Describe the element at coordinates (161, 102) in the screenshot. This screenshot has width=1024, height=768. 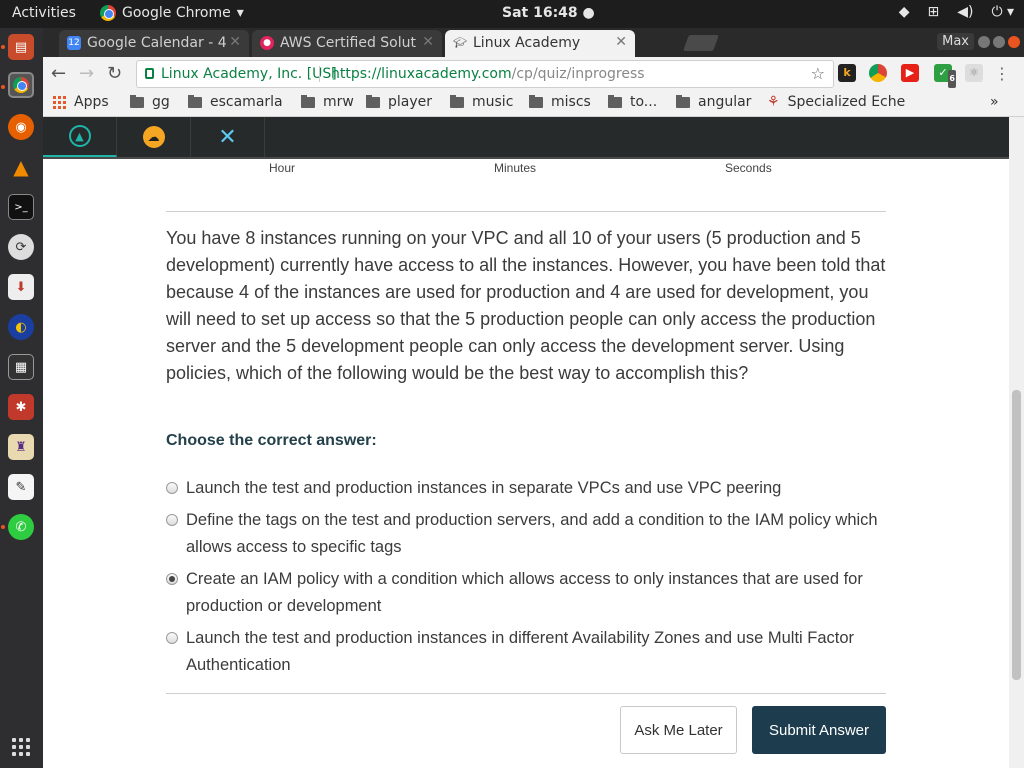
I see `bookmark-label: gg` at that location.